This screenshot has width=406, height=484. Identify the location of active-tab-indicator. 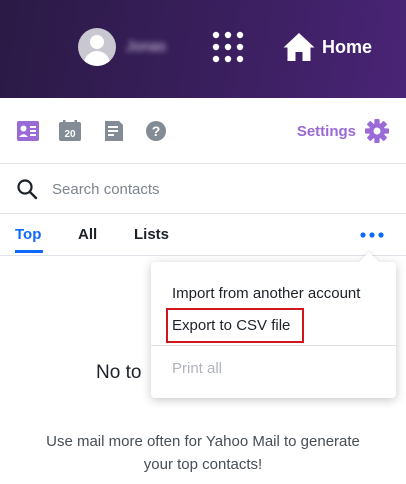
(29, 251).